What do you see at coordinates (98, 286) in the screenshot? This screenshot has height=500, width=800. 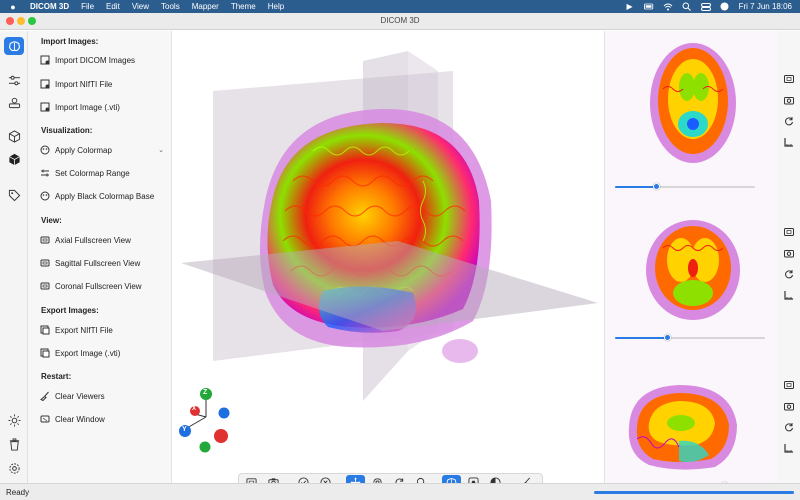 I see `sidebar-item-label: Coronal Fullscreen View` at bounding box center [98, 286].